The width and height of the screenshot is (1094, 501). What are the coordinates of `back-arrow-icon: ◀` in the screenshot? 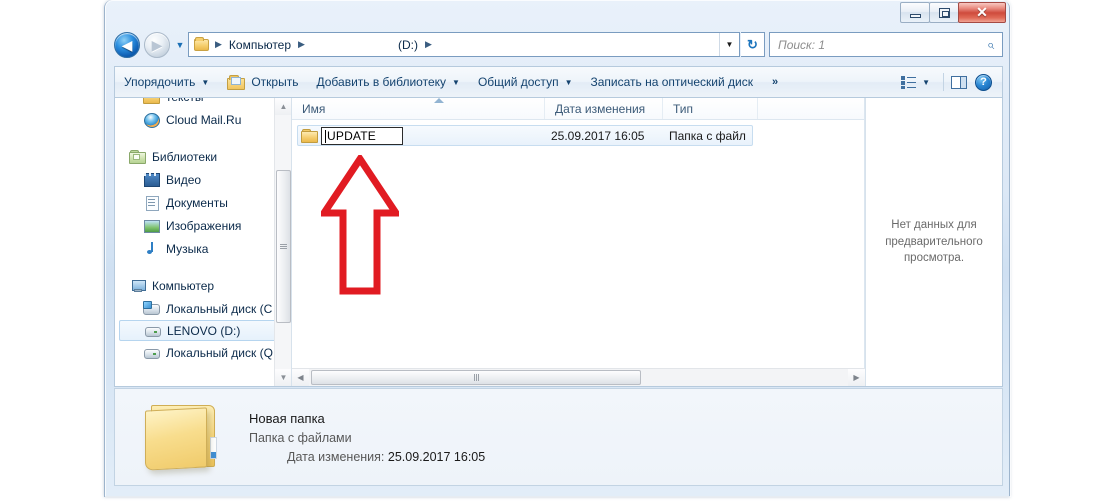 It's located at (127, 45).